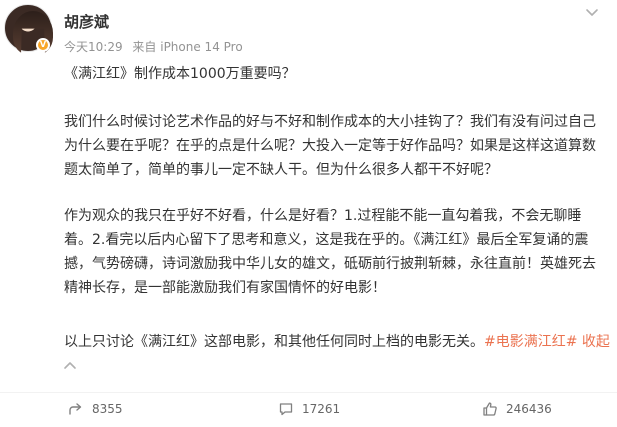 Image resolution: width=617 pixels, height=427 pixels. Describe the element at coordinates (281, 170) in the screenshot. I see `p2-line: 题太简单了，简单的事儿一定不缺人干。但为什么很多人都干不好呢？` at that location.